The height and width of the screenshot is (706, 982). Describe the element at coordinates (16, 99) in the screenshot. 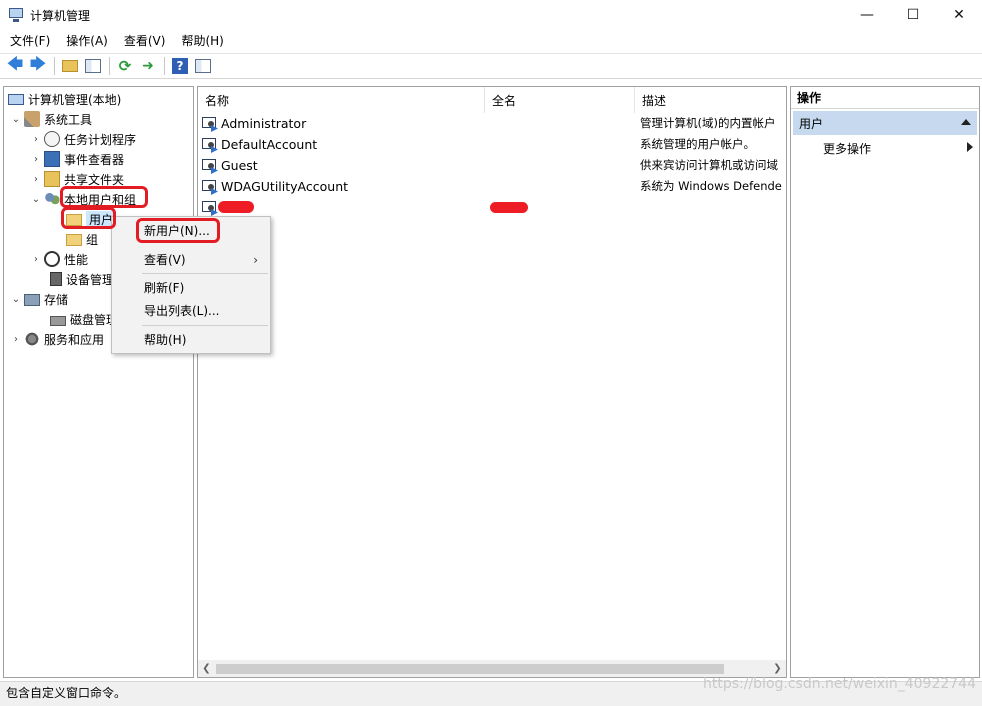

I see `computer-icon` at that location.